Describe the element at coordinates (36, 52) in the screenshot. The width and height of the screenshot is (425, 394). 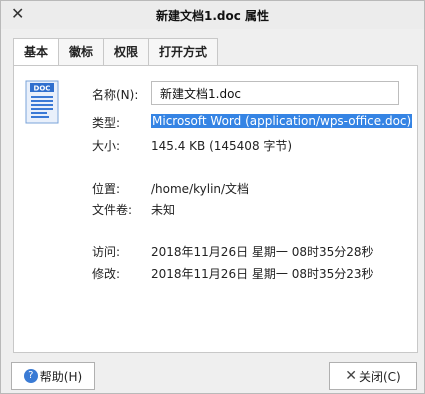
I see `tab-basic: 基本` at that location.